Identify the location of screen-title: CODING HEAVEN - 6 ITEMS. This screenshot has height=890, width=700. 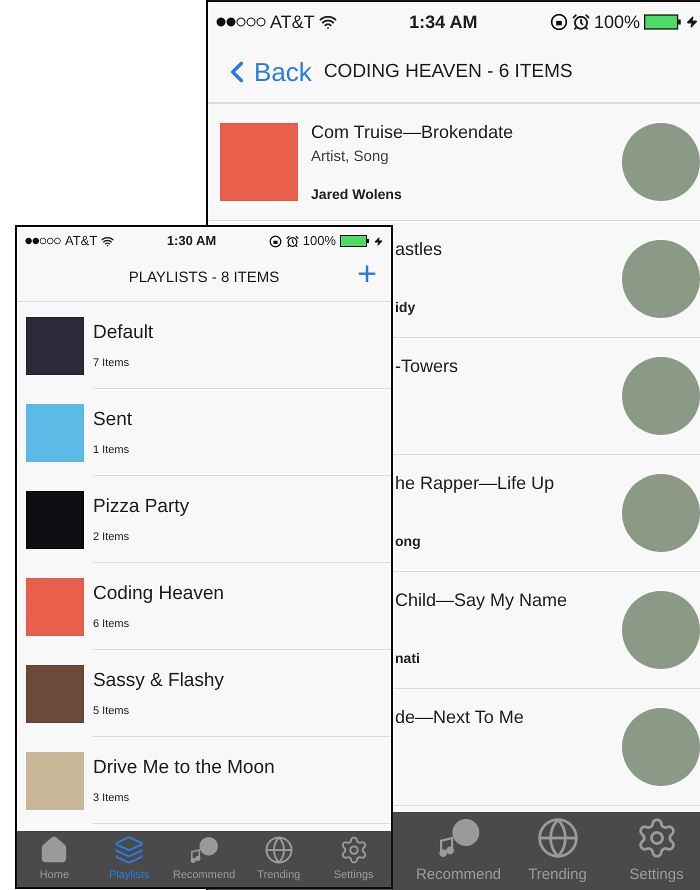
(448, 72).